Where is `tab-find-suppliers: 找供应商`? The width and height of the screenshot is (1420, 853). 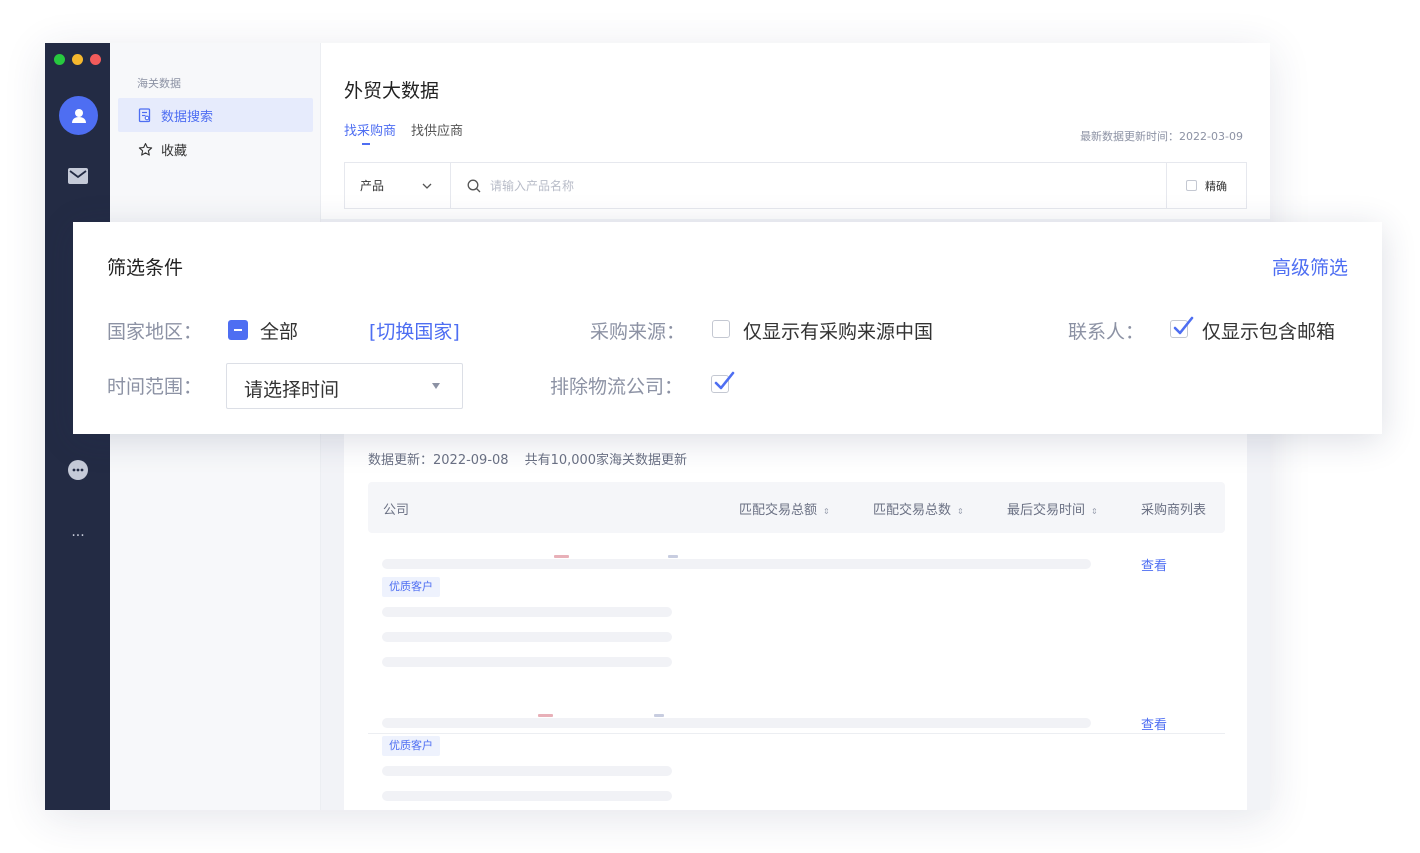
tab-find-suppliers: 找供应商 is located at coordinates (437, 129).